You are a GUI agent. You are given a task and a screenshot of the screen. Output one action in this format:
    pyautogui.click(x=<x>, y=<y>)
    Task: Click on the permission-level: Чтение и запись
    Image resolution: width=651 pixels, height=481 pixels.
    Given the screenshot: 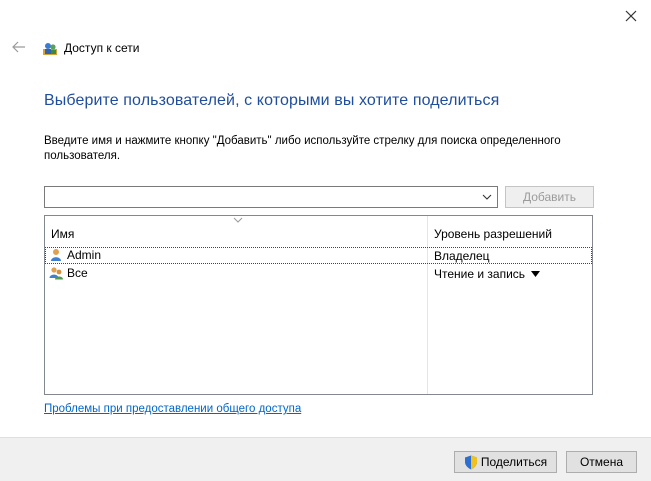 What is the action you would take?
    pyautogui.click(x=480, y=274)
    